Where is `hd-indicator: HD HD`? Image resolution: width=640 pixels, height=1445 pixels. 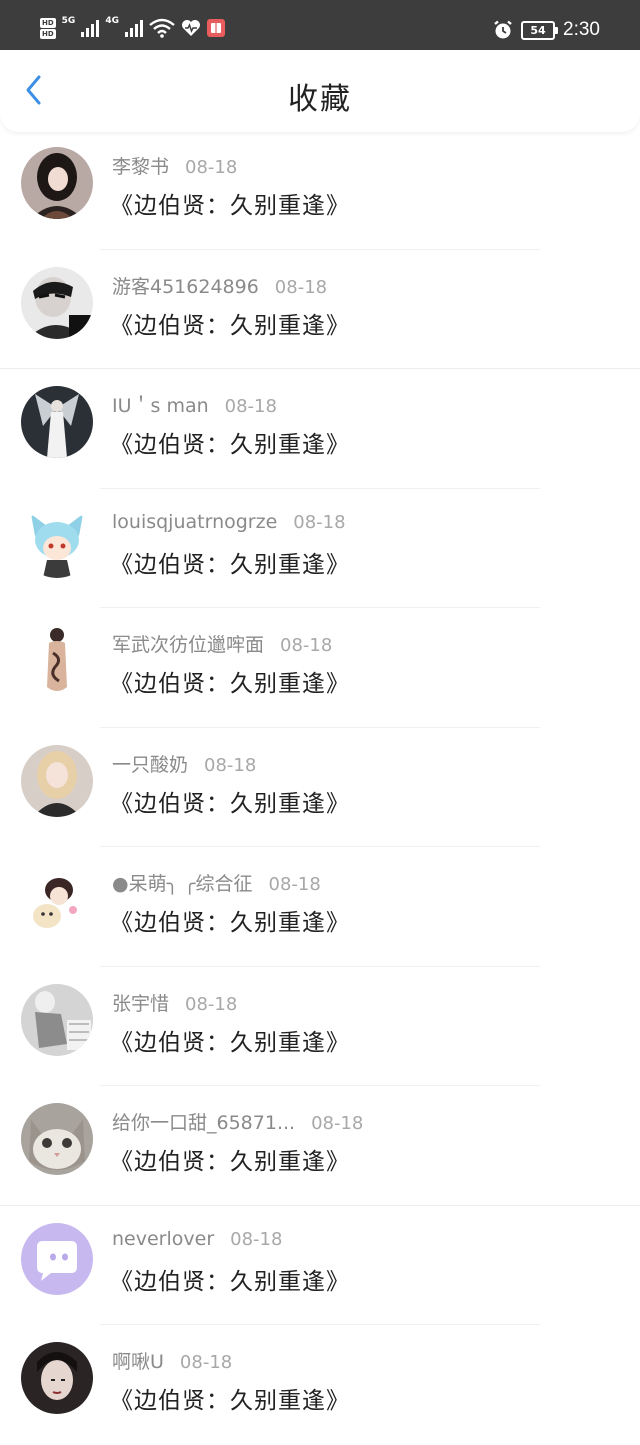 hd-indicator: HD HD is located at coordinates (48, 28).